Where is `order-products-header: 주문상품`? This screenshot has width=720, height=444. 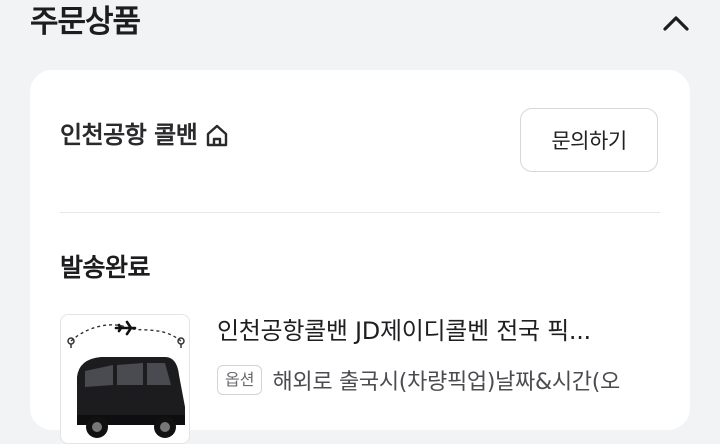 order-products-header: 주문상품 is located at coordinates (360, 24).